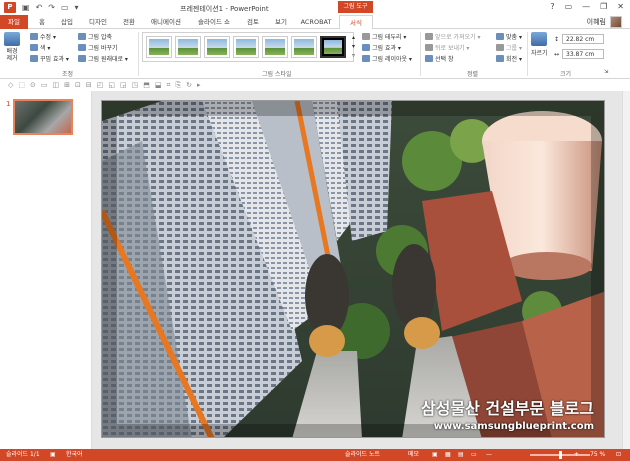 The image size is (630, 461). What do you see at coordinates (67, 85) in the screenshot?
I see `tool-icon: ⊞` at bounding box center [67, 85].